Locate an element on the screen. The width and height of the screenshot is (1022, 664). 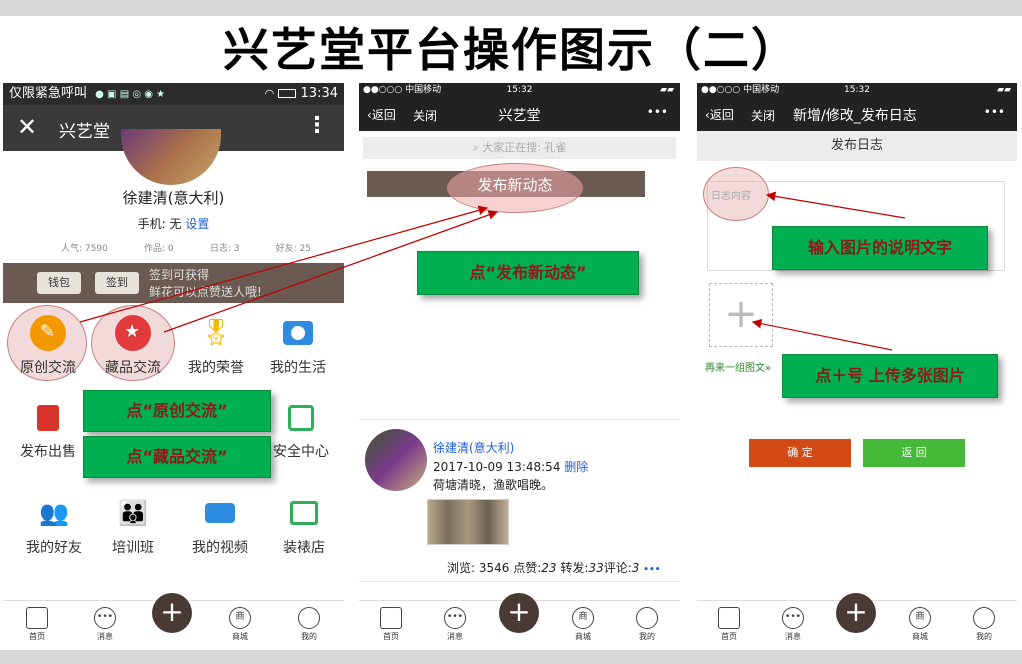
callout-collection: 点“藏品交流” is located at coordinates (177, 457).